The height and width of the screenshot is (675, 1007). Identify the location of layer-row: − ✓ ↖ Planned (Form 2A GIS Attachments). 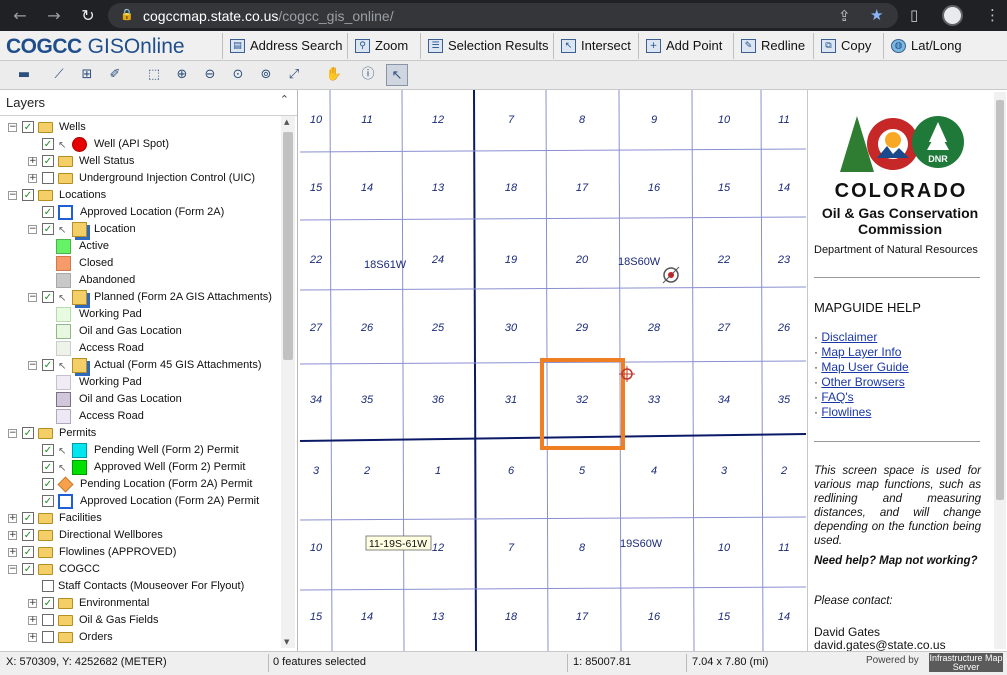
(140, 297).